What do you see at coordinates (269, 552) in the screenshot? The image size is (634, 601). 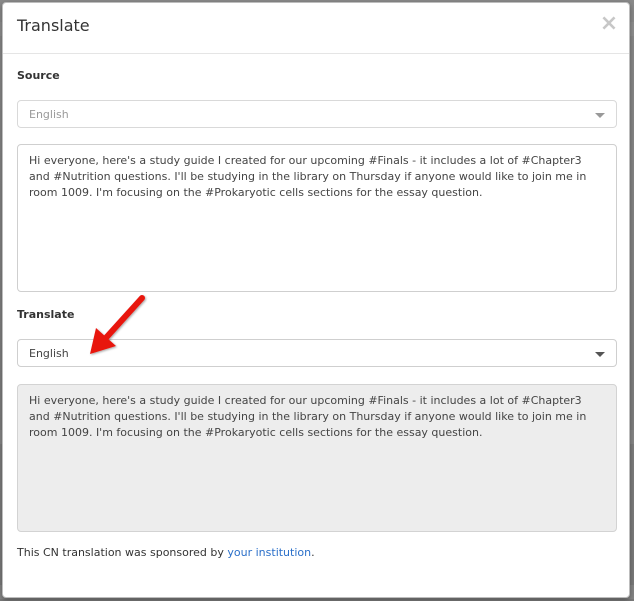 I see `institution-link: your institution` at bounding box center [269, 552].